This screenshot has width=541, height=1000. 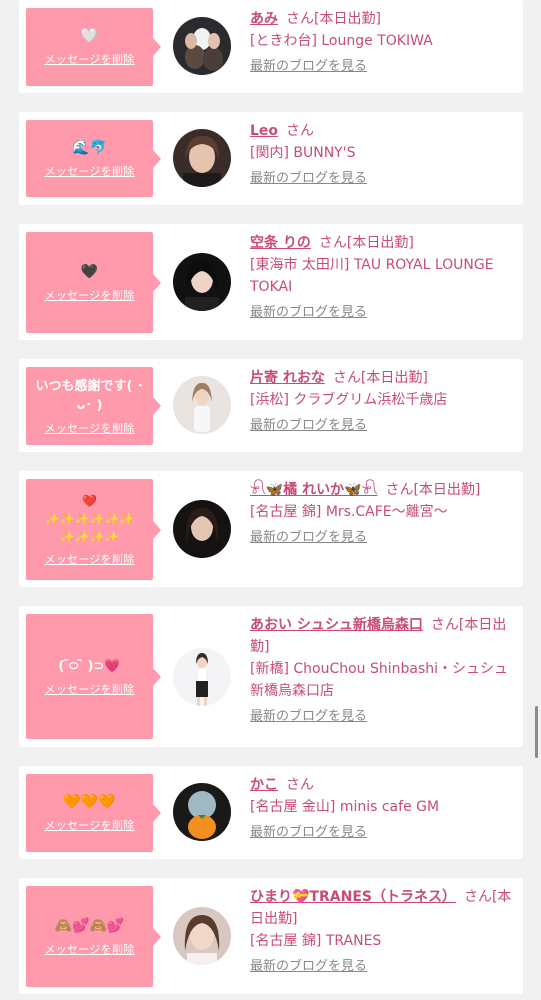 I want to click on shop-name: [ときわ台] Lounge TOKIWA, so click(x=341, y=41).